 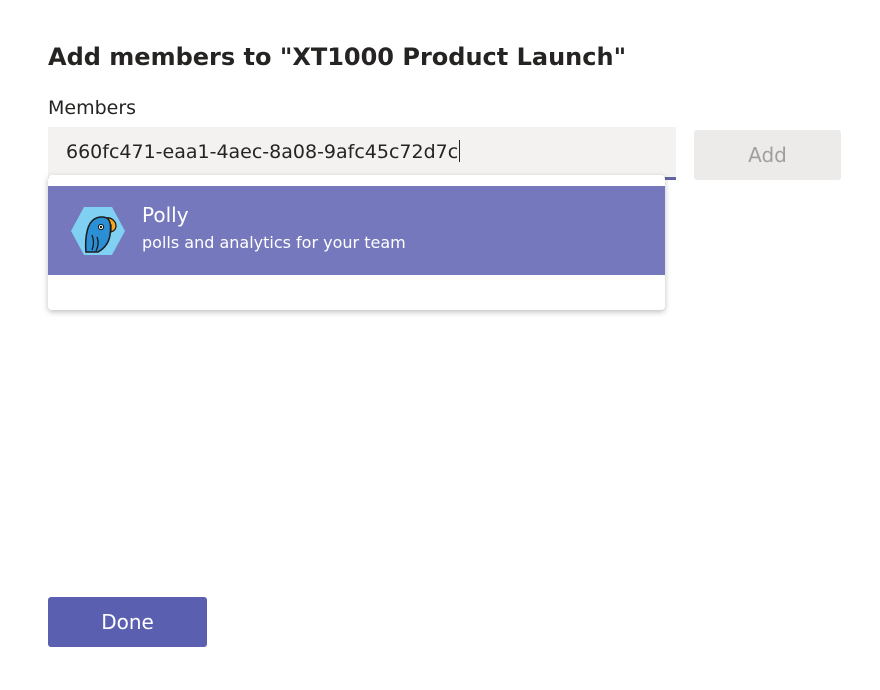 I want to click on search-input-text: 660fc471-eaa1-4aec-8a08-9afc45c72d7c, so click(x=262, y=152).